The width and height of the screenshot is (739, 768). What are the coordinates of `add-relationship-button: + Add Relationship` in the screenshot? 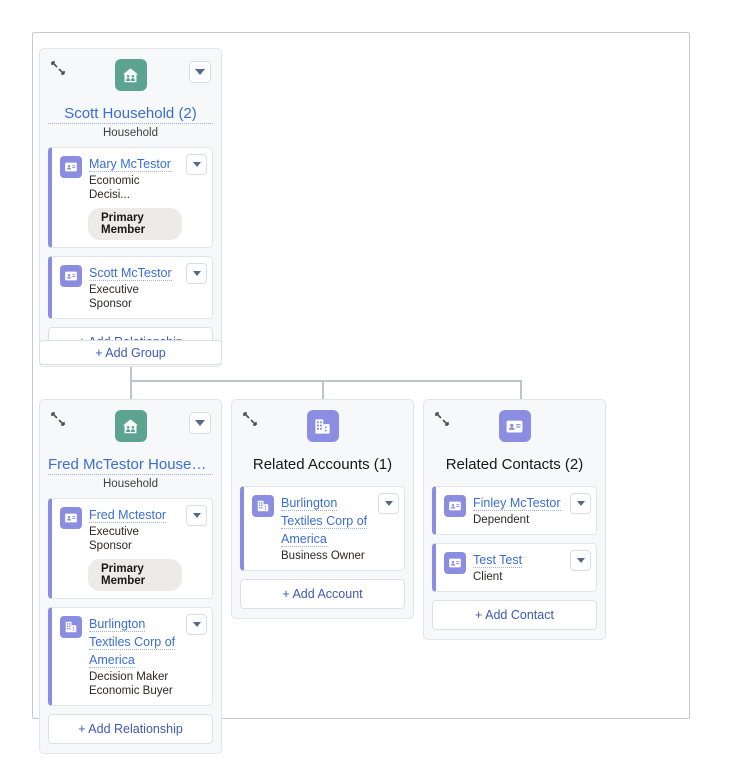 It's located at (130, 729).